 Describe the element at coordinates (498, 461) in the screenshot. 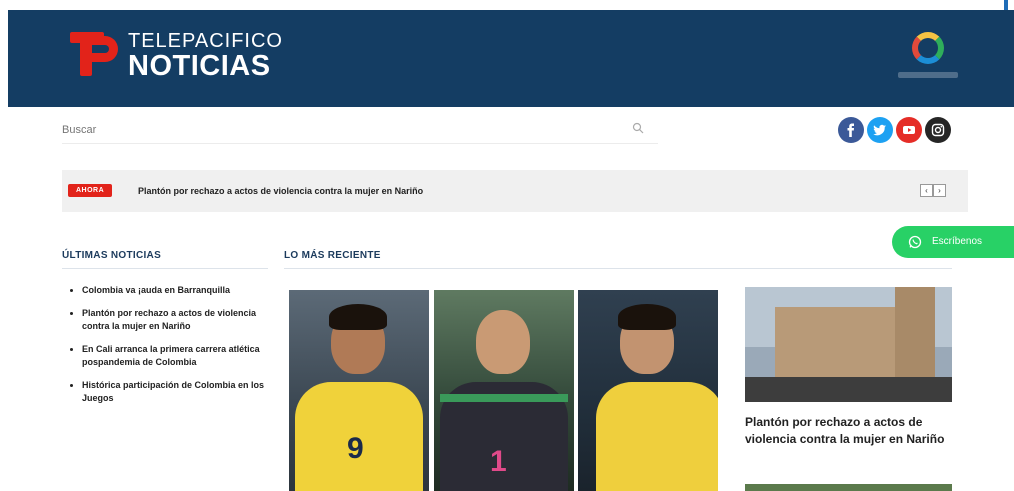

I see `jersey-number: 1` at that location.